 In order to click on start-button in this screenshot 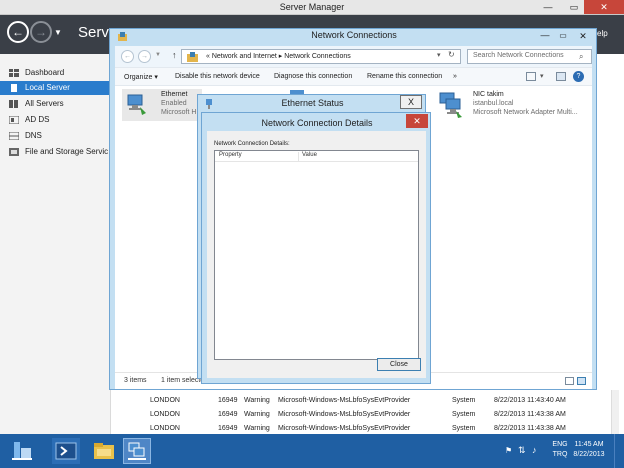, I will do `click(22, 451)`.